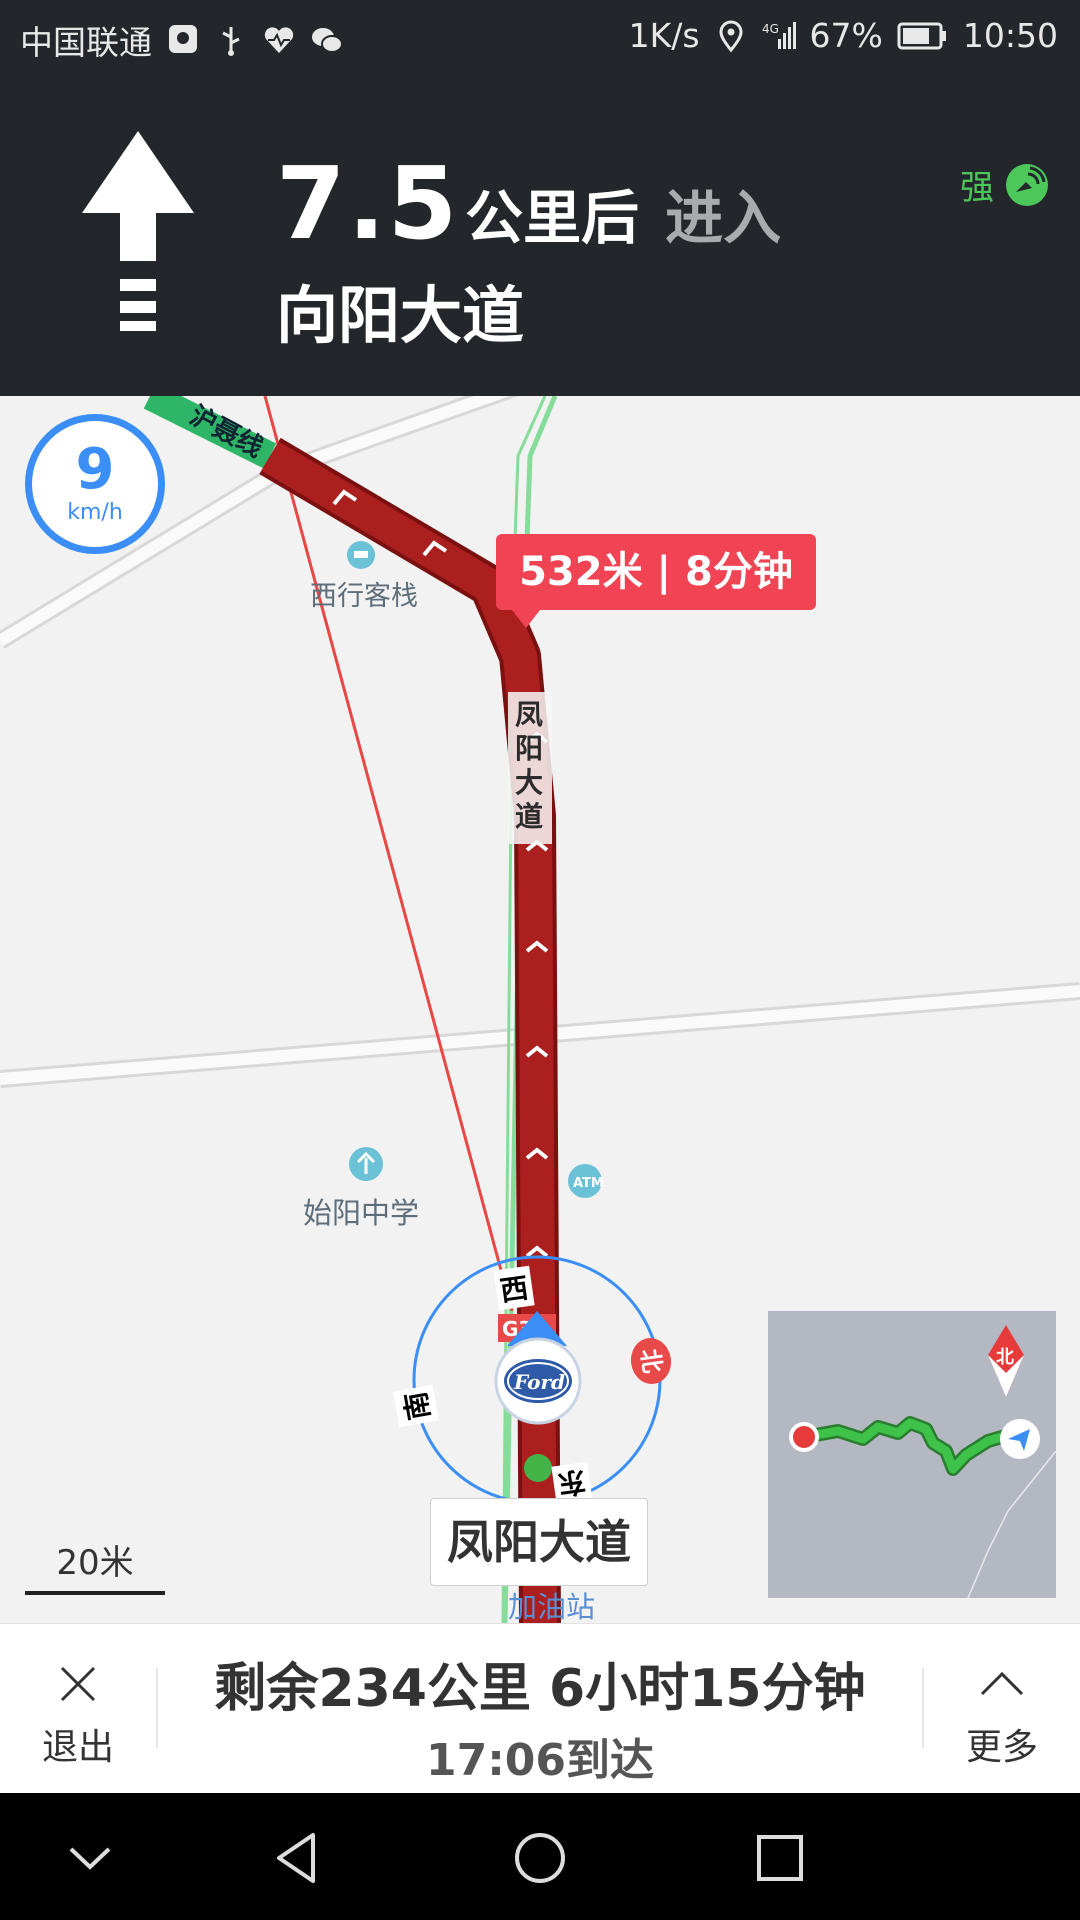 The image size is (1080, 1920). I want to click on svg-text: 凤, so click(529, 714).